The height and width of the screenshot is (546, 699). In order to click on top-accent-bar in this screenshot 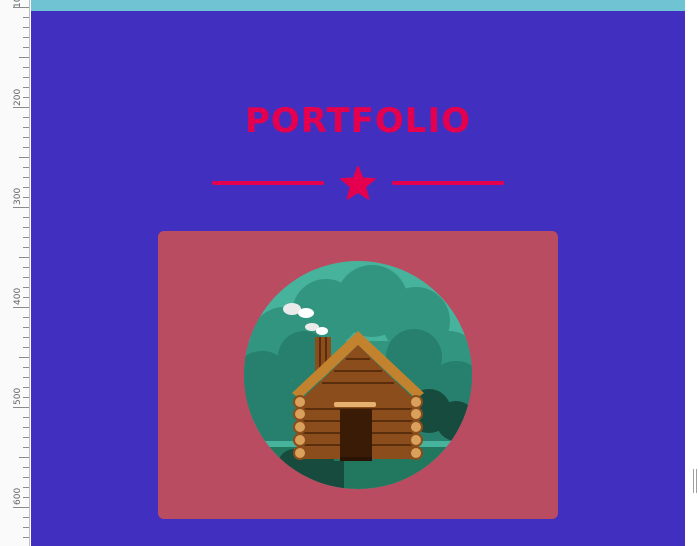, I will do `click(358, 5)`.